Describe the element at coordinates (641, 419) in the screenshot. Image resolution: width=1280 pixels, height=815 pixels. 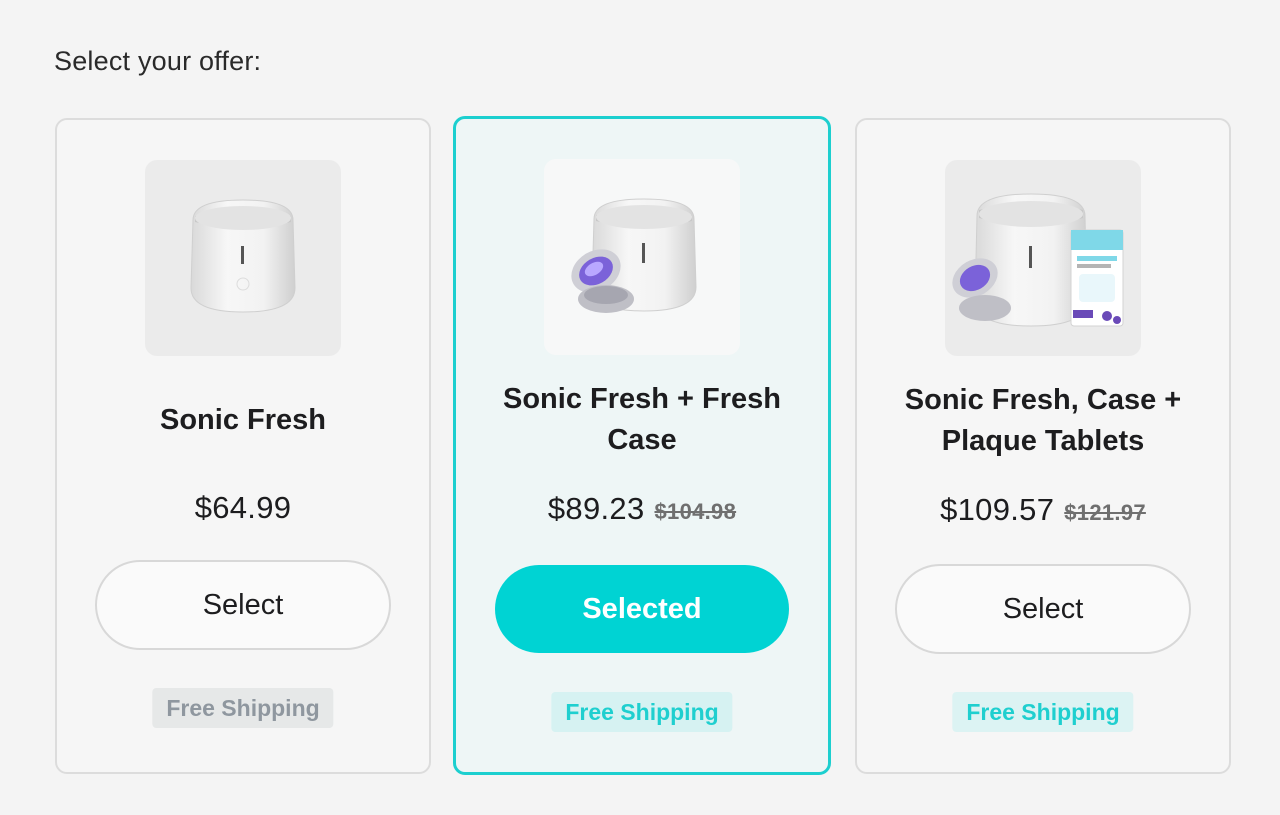
I see `offer-title: Sonic Fresh + Fresh Case` at that location.